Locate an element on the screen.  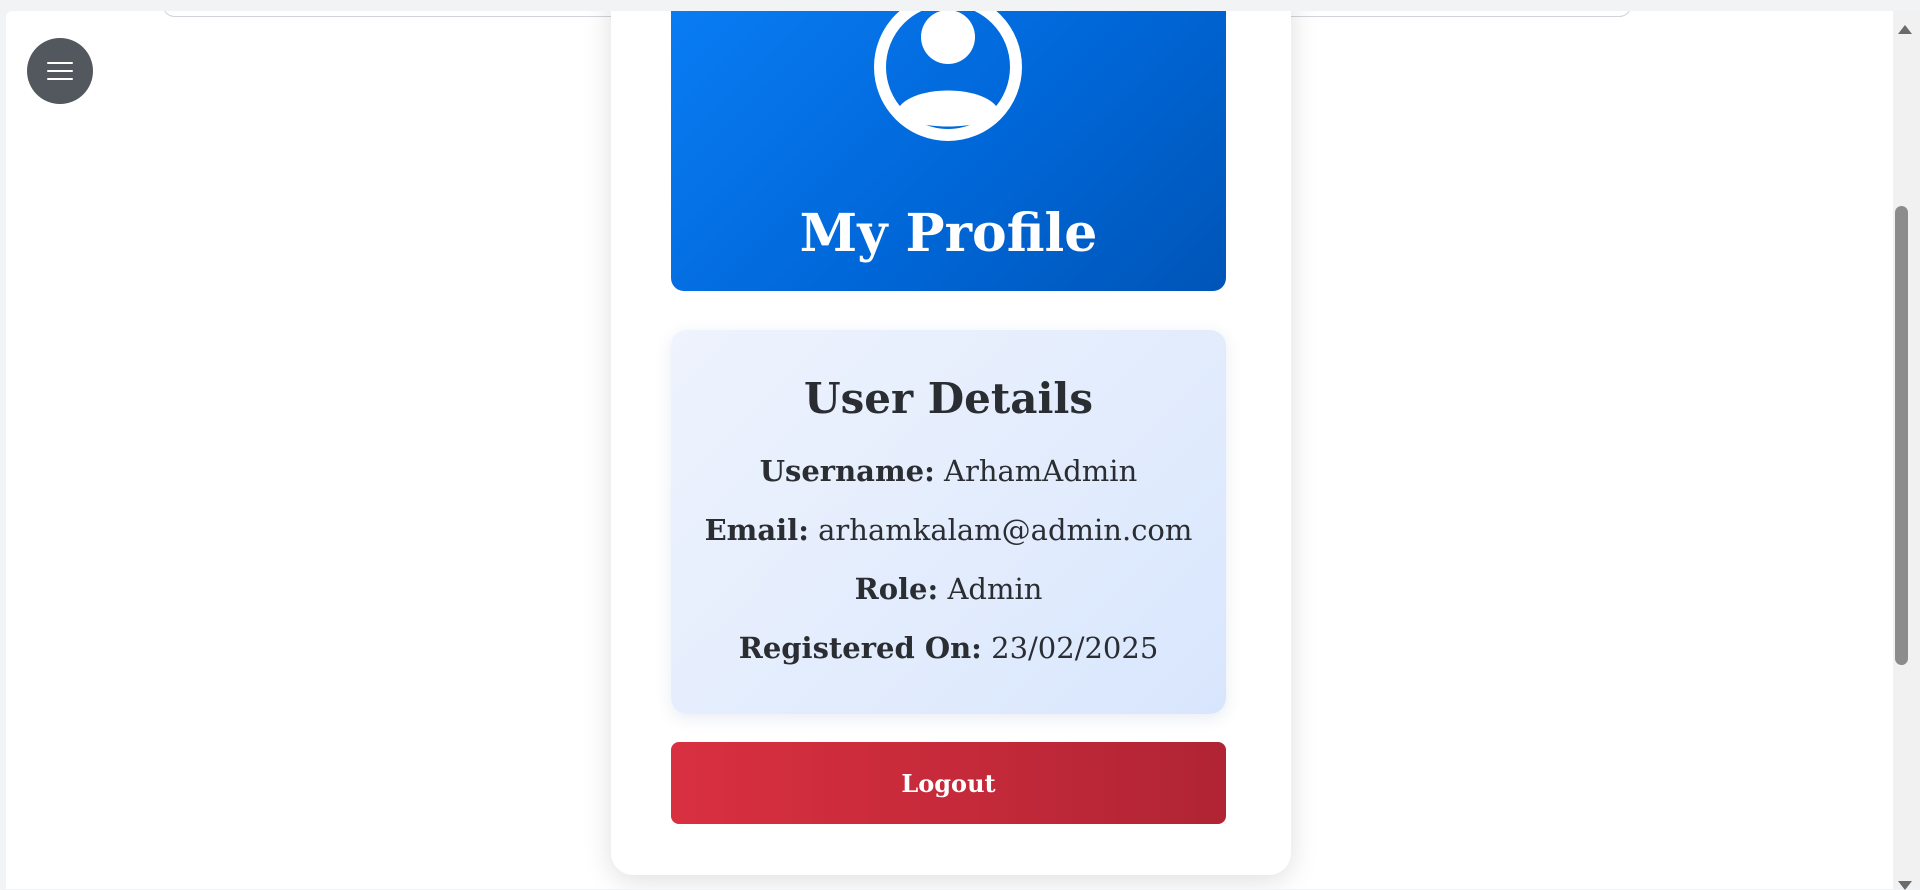
detail-row-email: Email: arhamkalam@admin.com is located at coordinates (948, 530).